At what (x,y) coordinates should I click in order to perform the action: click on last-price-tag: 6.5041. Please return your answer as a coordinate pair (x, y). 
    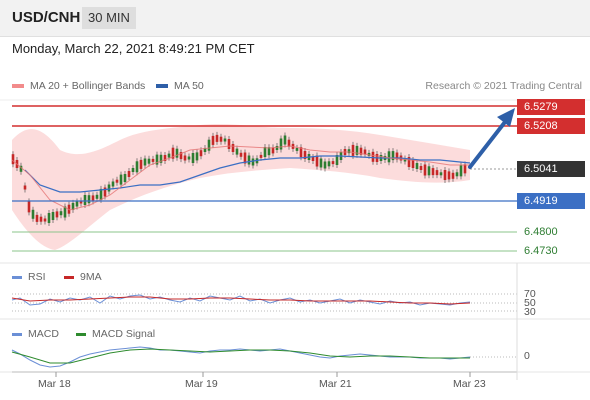
    Looking at the image, I should click on (551, 169).